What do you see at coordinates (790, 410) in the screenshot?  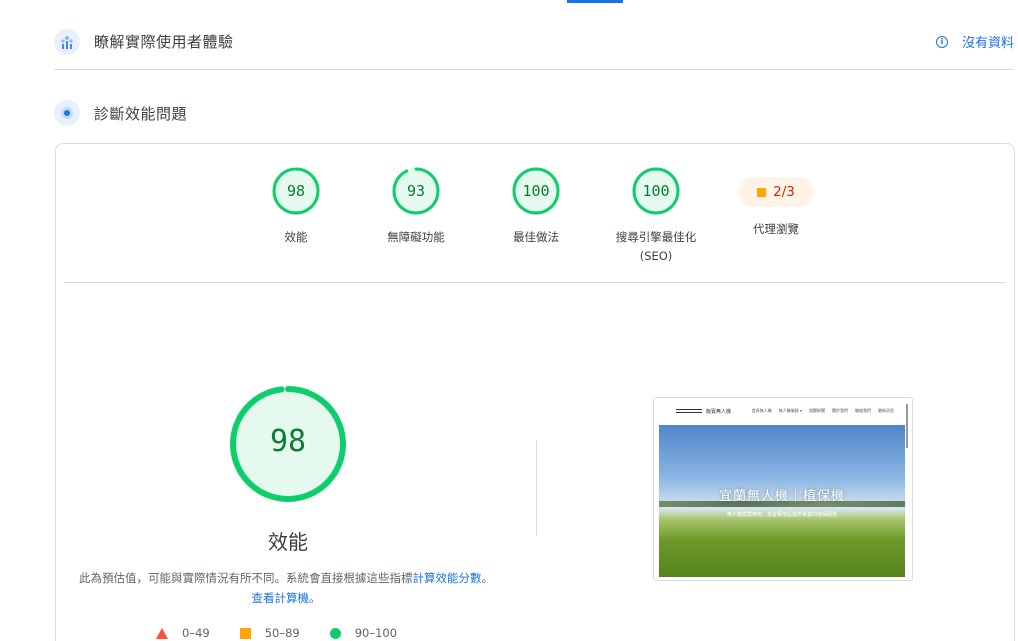 I see `screenshot-menu-item: 無人機服務 ▾` at bounding box center [790, 410].